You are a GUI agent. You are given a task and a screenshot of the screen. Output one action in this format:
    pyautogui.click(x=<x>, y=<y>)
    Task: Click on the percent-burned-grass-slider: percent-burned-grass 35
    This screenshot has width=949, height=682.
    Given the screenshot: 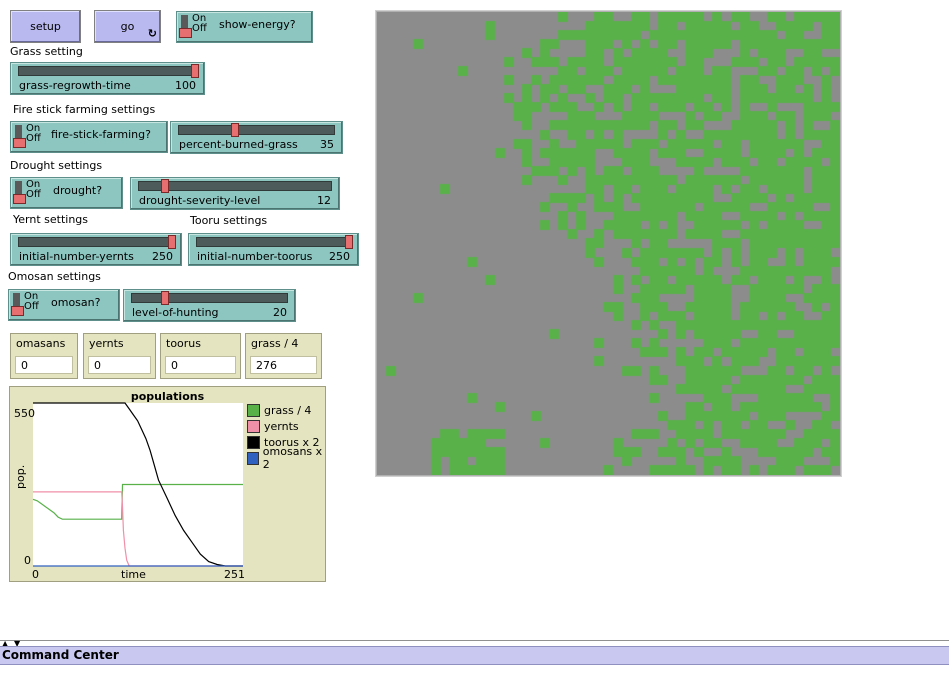 What is the action you would take?
    pyautogui.click(x=256, y=137)
    